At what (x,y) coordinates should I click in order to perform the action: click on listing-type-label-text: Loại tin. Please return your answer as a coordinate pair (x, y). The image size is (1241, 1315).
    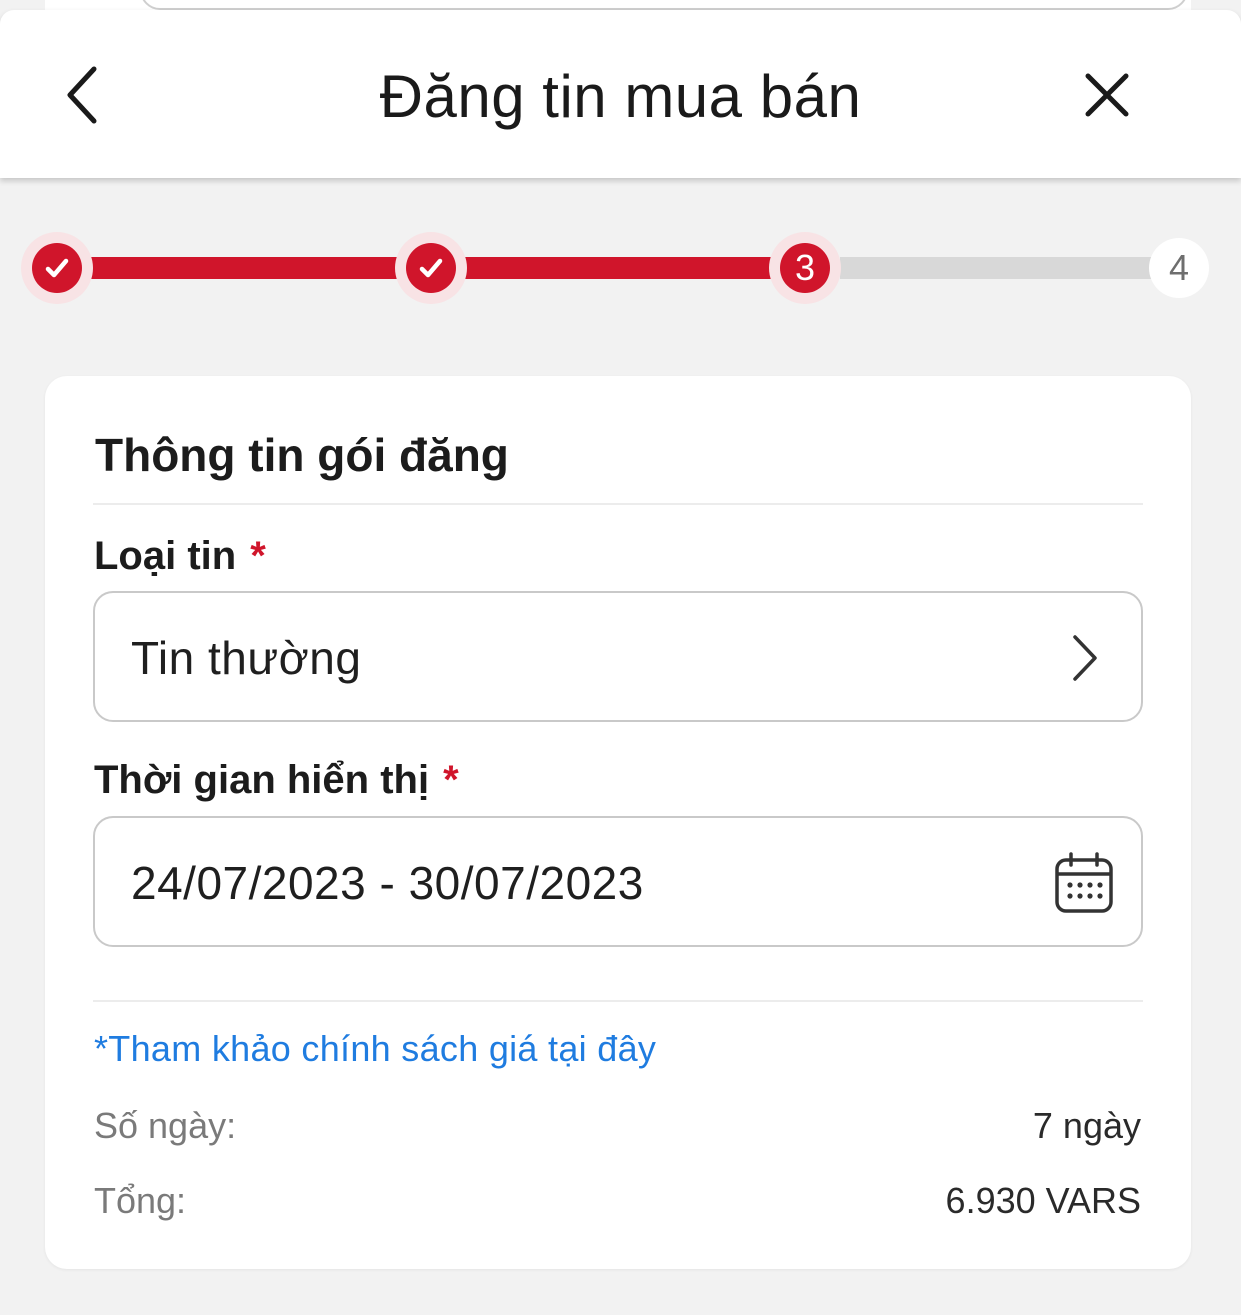
    Looking at the image, I should click on (165, 556).